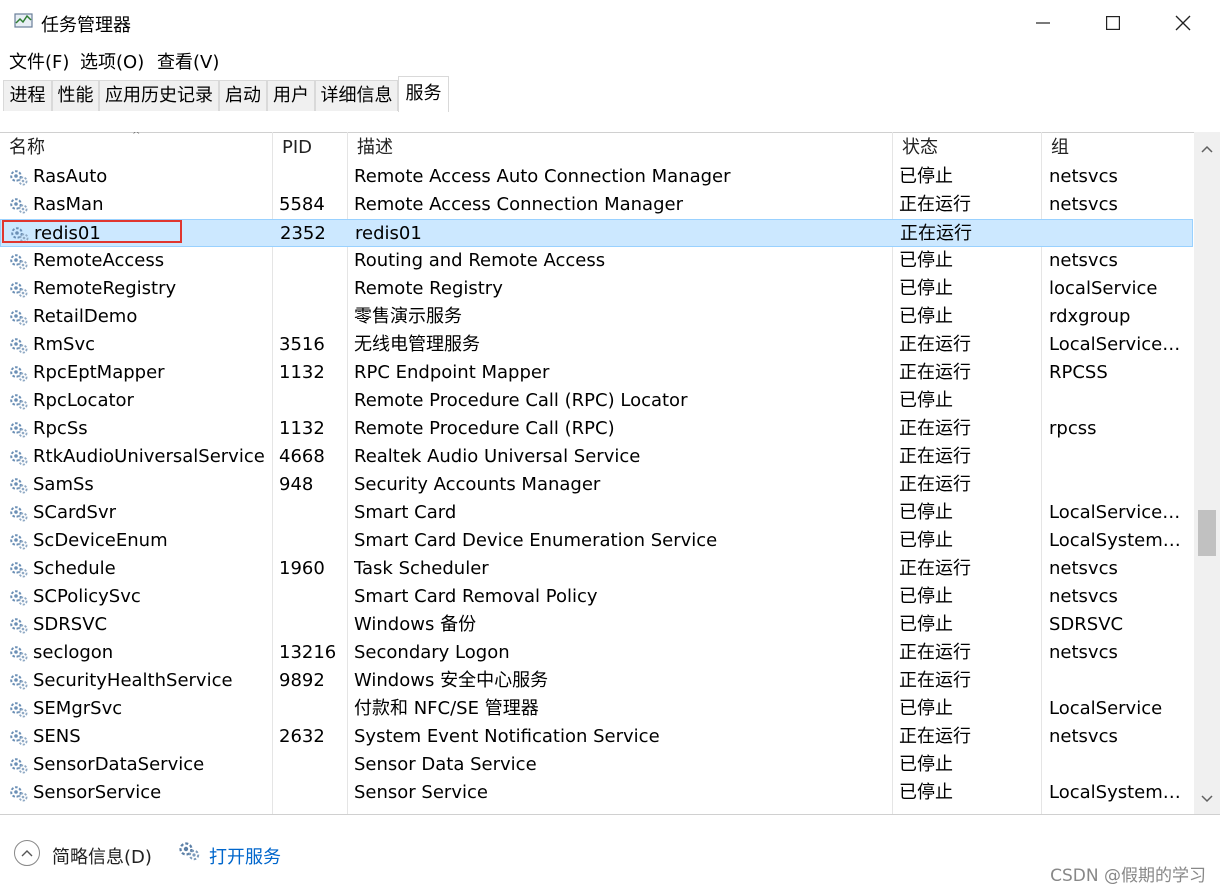 The image size is (1220, 892). I want to click on scroll-up-button, so click(1207, 149).